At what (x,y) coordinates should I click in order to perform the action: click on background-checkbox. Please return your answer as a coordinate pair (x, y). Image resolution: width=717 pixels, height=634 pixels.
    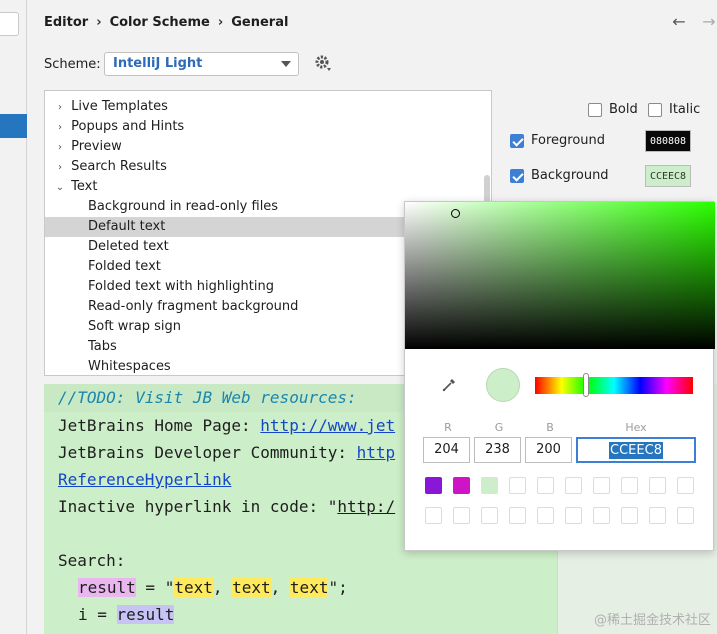
    Looking at the image, I should click on (517, 175).